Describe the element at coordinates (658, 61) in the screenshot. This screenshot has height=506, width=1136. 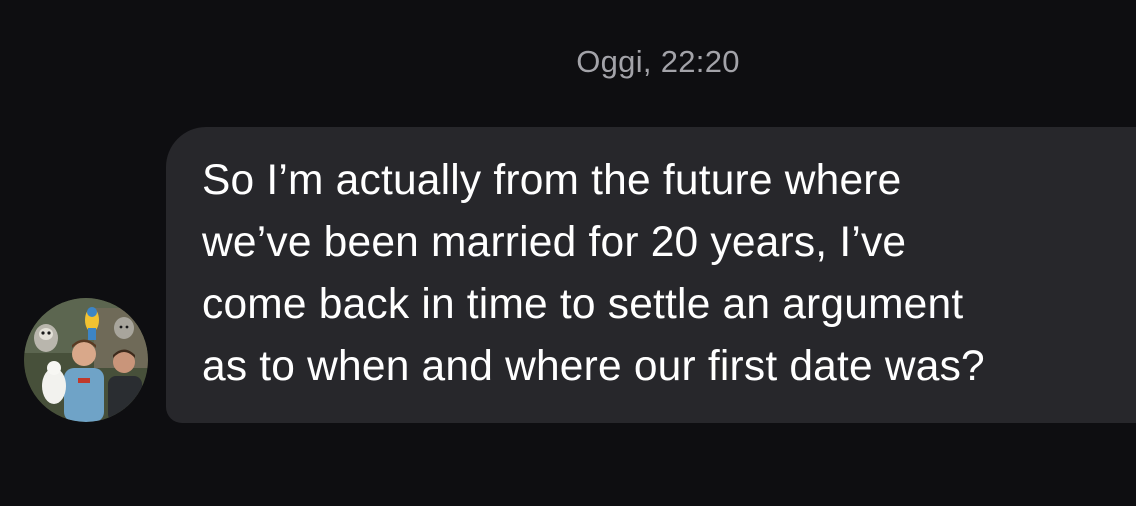
I see `message-timestamp: Oggi, 22:20` at that location.